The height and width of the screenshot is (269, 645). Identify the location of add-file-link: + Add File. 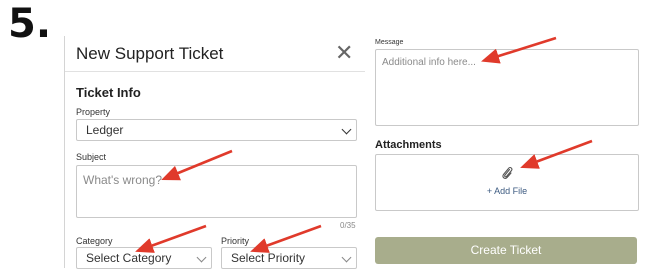
(507, 191).